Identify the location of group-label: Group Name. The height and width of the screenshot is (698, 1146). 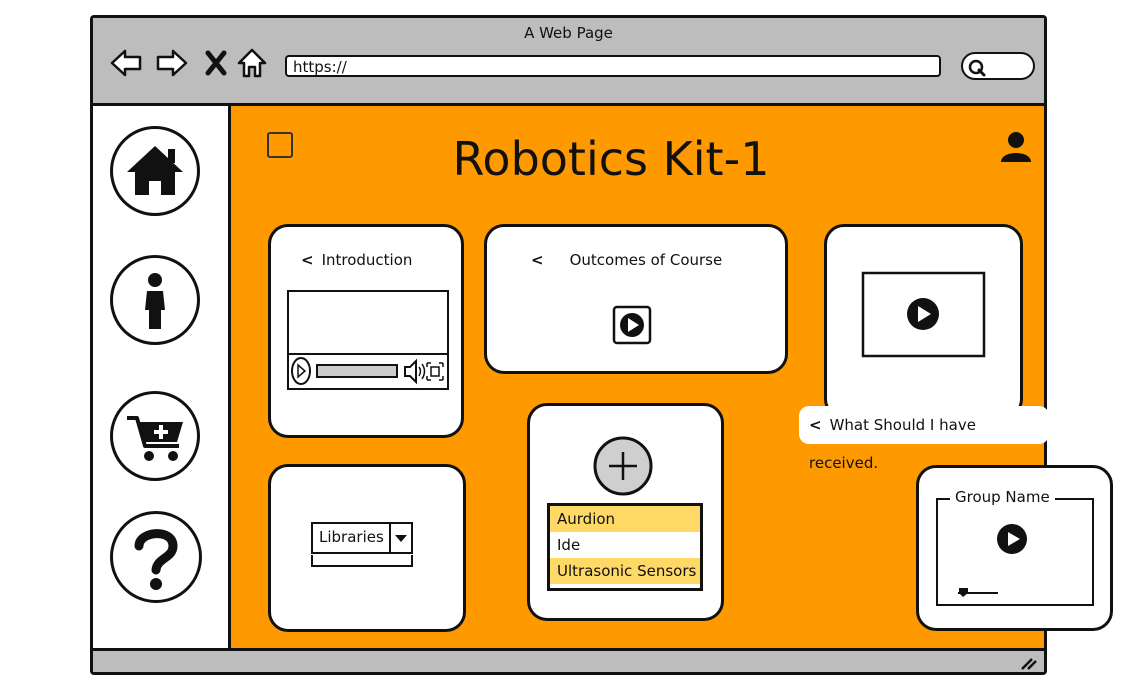
(1002, 497).